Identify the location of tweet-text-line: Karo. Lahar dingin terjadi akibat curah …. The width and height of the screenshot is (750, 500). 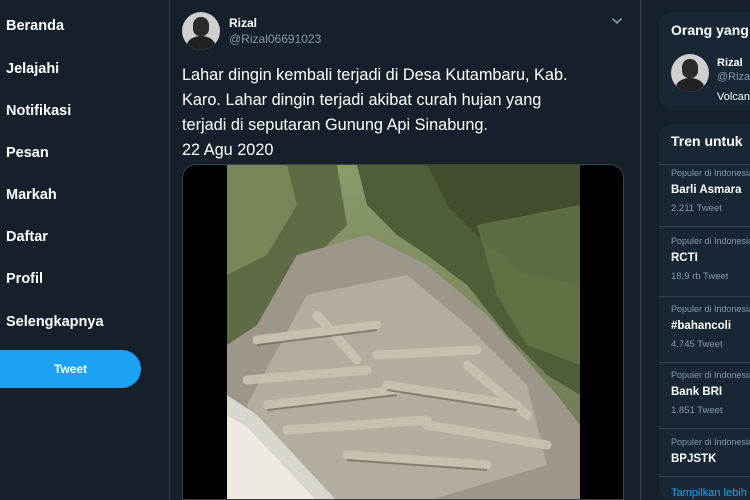
(362, 100).